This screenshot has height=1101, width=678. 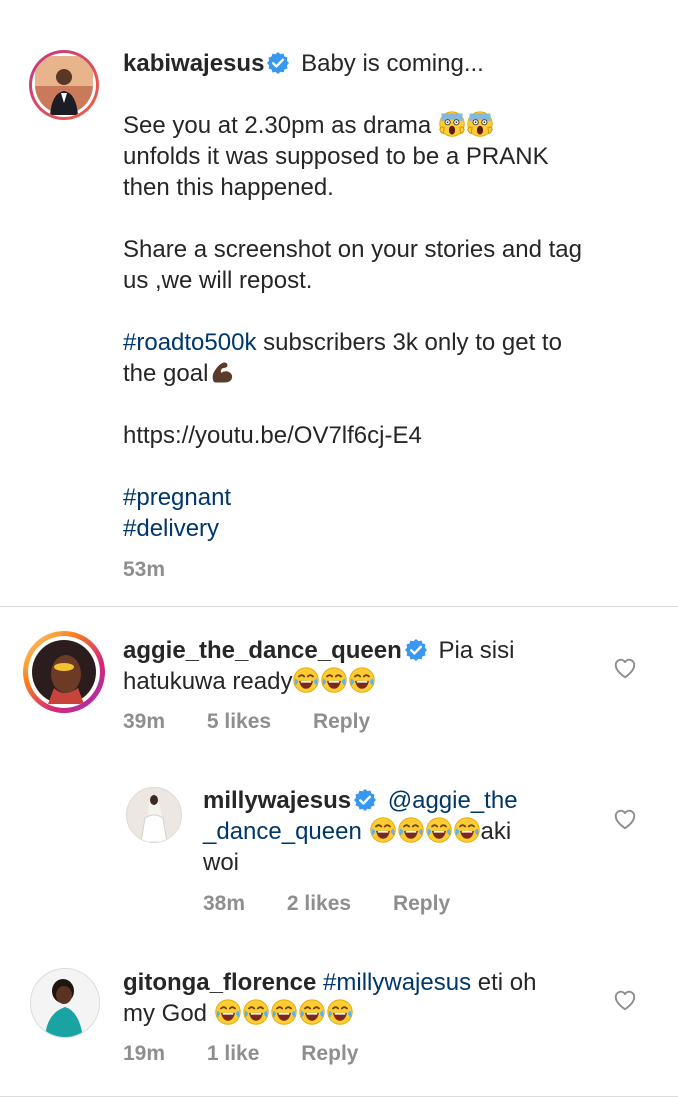 What do you see at coordinates (171, 528) in the screenshot?
I see `hashtag-delivery: #delivery` at bounding box center [171, 528].